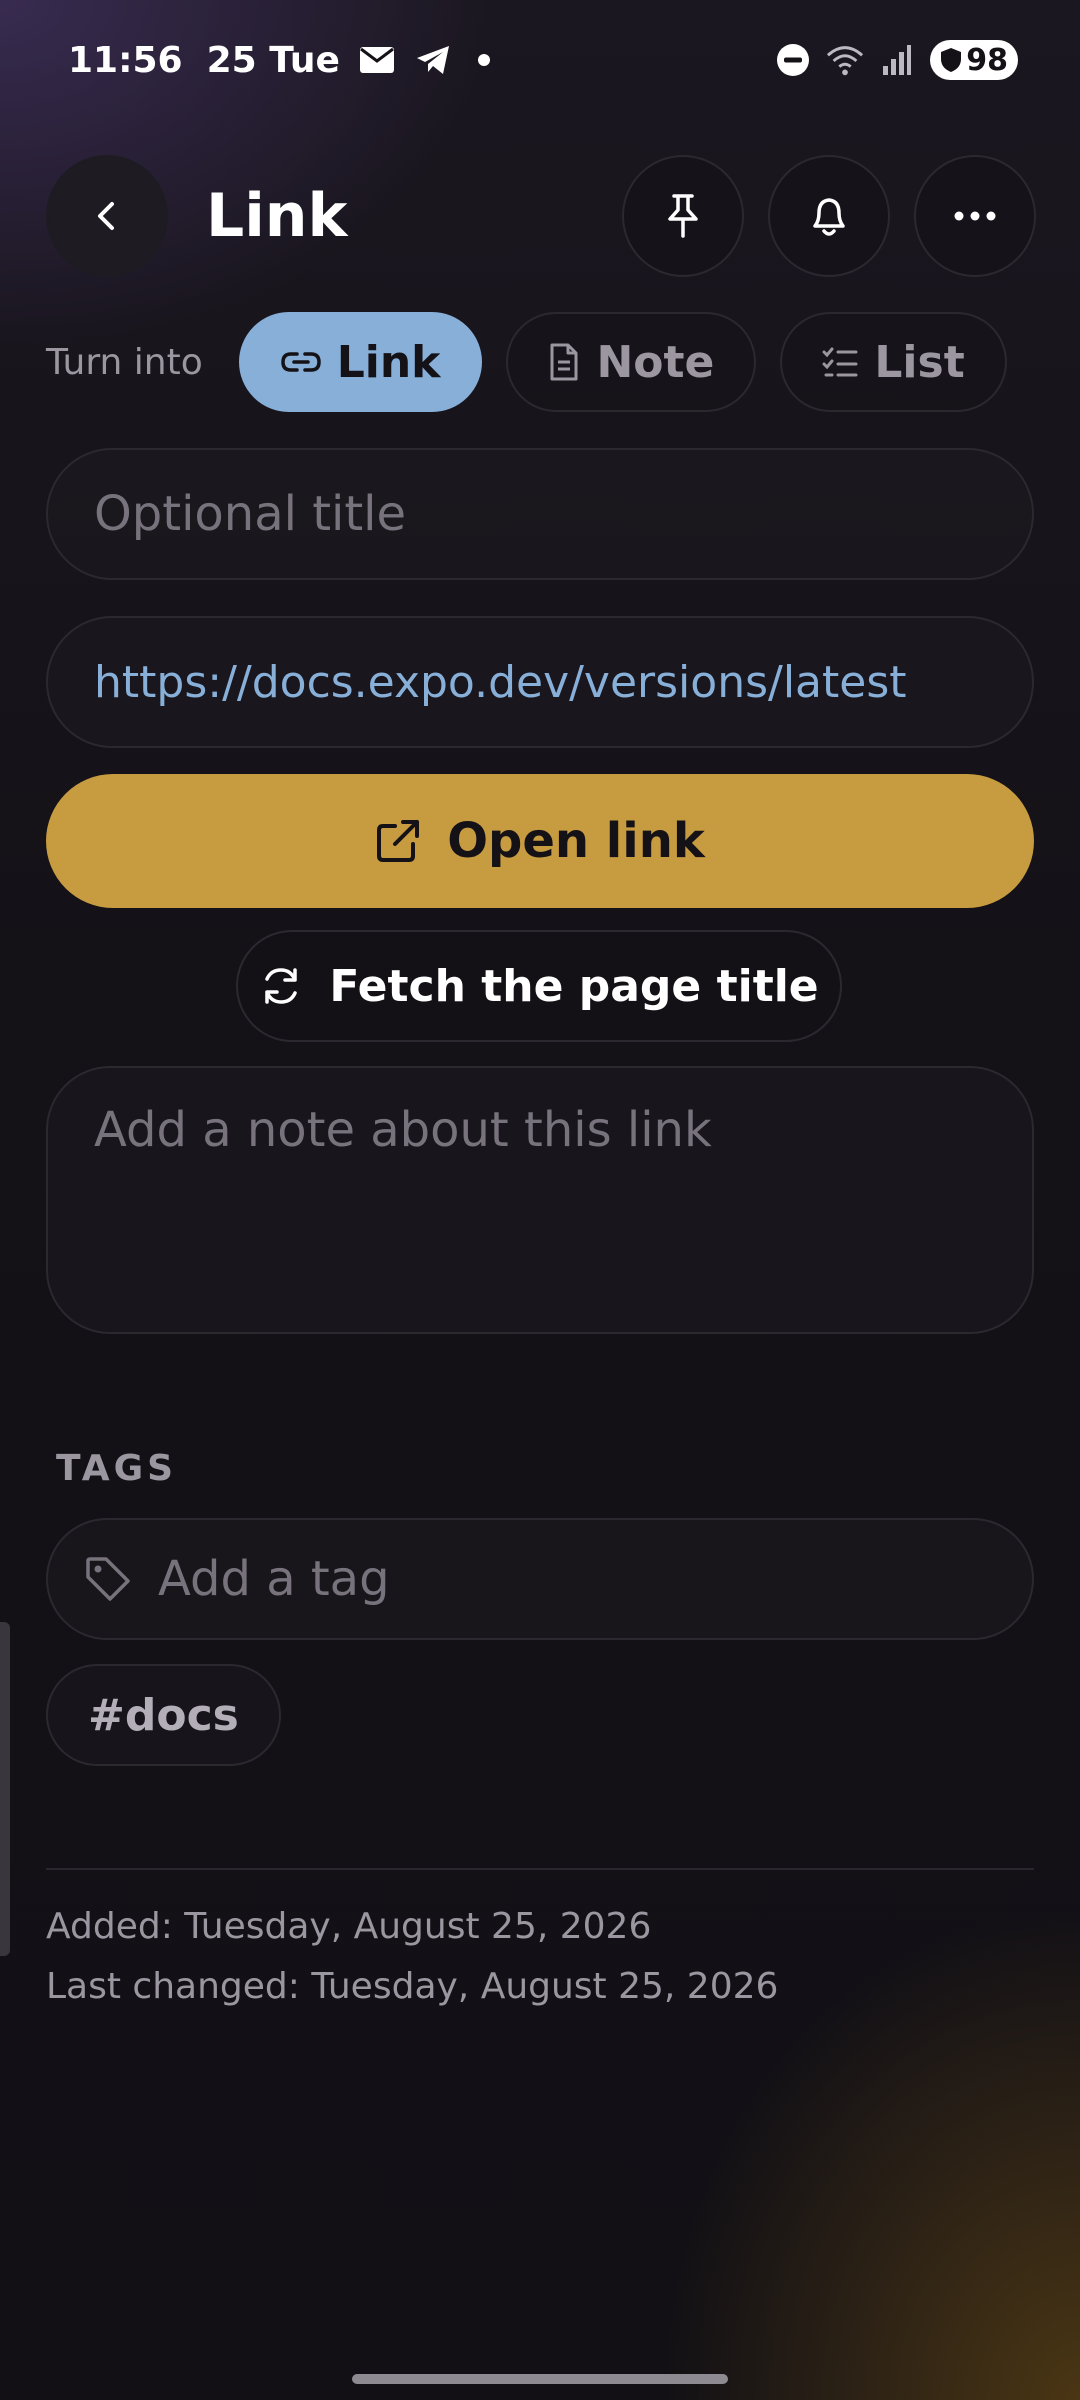 Image resolution: width=1080 pixels, height=2400 pixels. Describe the element at coordinates (277, 216) in the screenshot. I see `page-title: Link` at that location.